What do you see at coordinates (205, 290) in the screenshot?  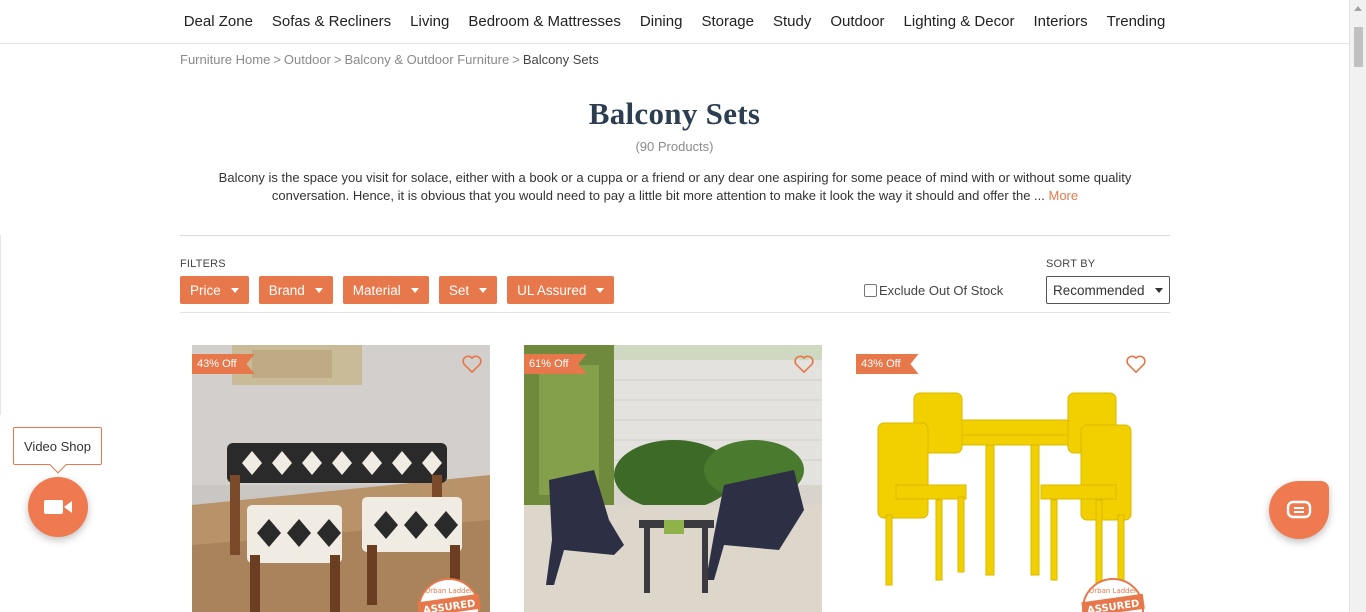 I see `filter-label: Price` at bounding box center [205, 290].